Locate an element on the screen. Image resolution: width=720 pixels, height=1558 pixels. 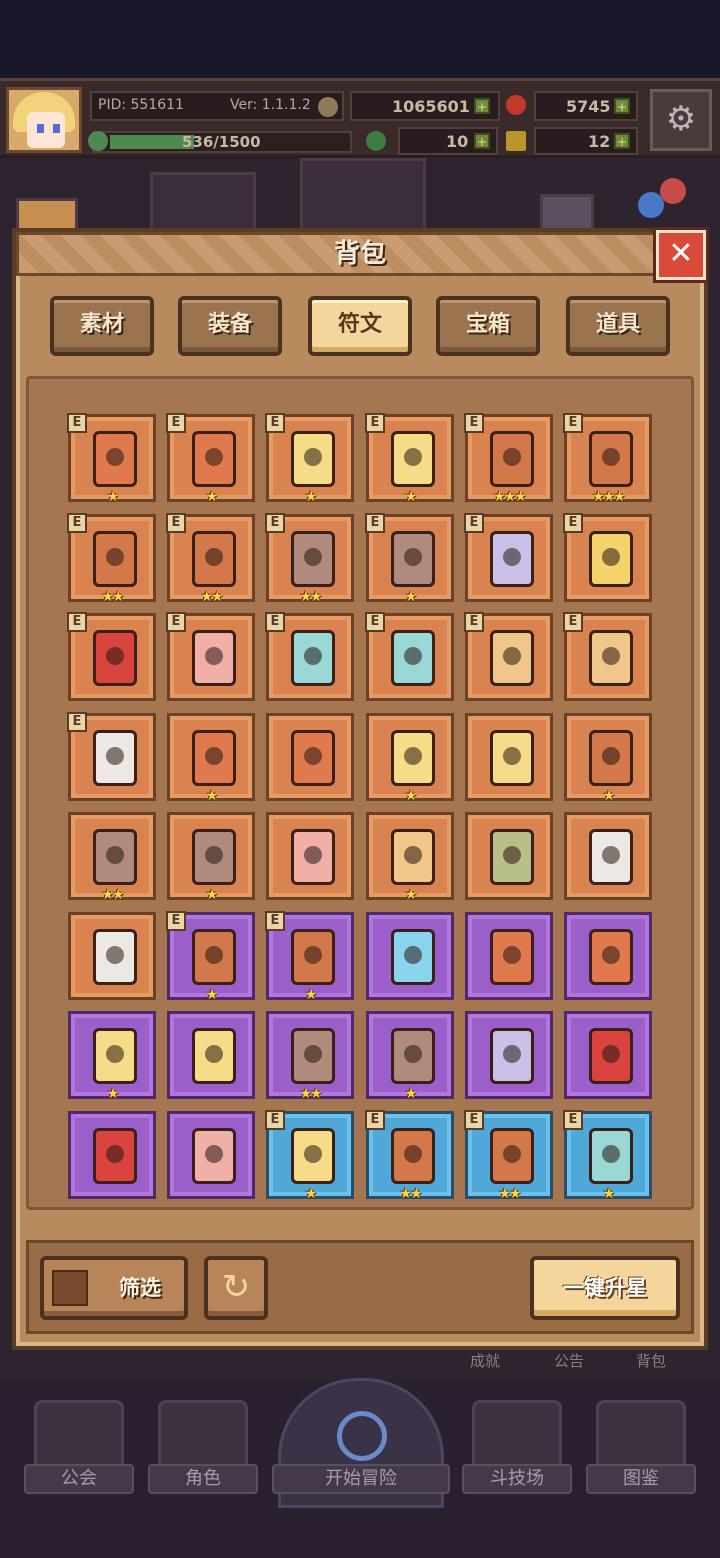
close-button: ✕ is located at coordinates (681, 255).